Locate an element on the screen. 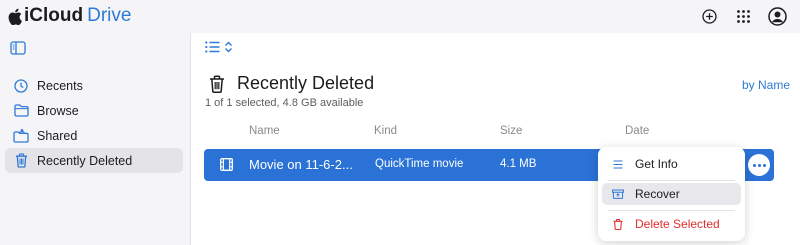 The image size is (800, 245). menu-item-get-info: Get Info is located at coordinates (671, 164).